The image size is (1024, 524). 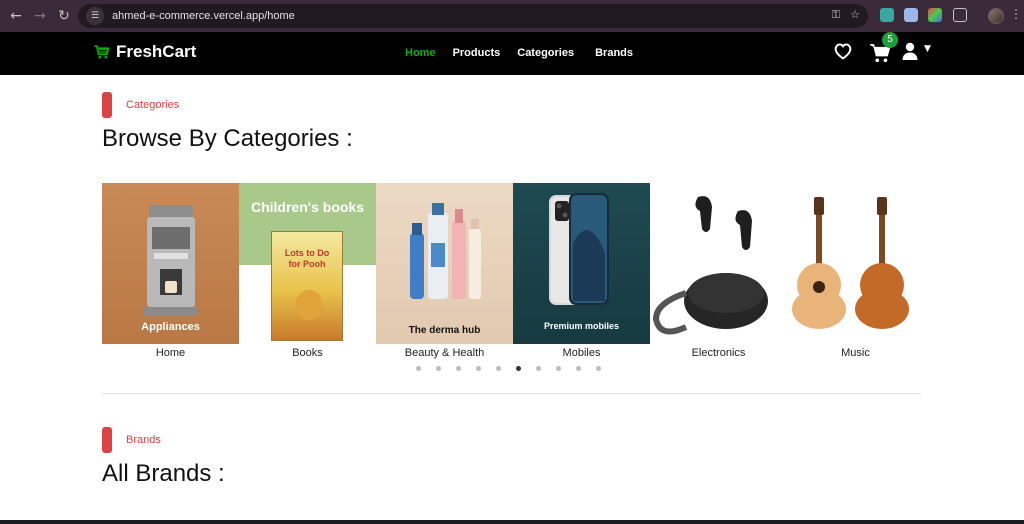 I want to click on site-info-icon: ☰, so click(x=95, y=16).